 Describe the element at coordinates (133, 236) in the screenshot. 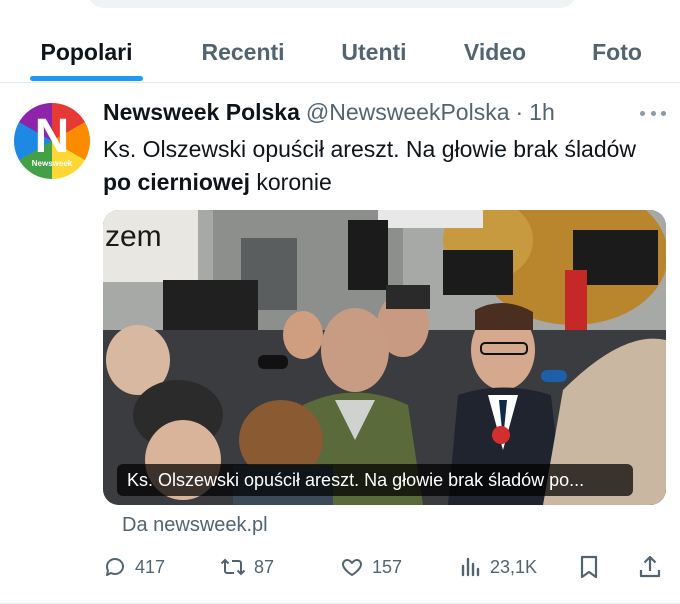

I see `banner-text: zem` at that location.